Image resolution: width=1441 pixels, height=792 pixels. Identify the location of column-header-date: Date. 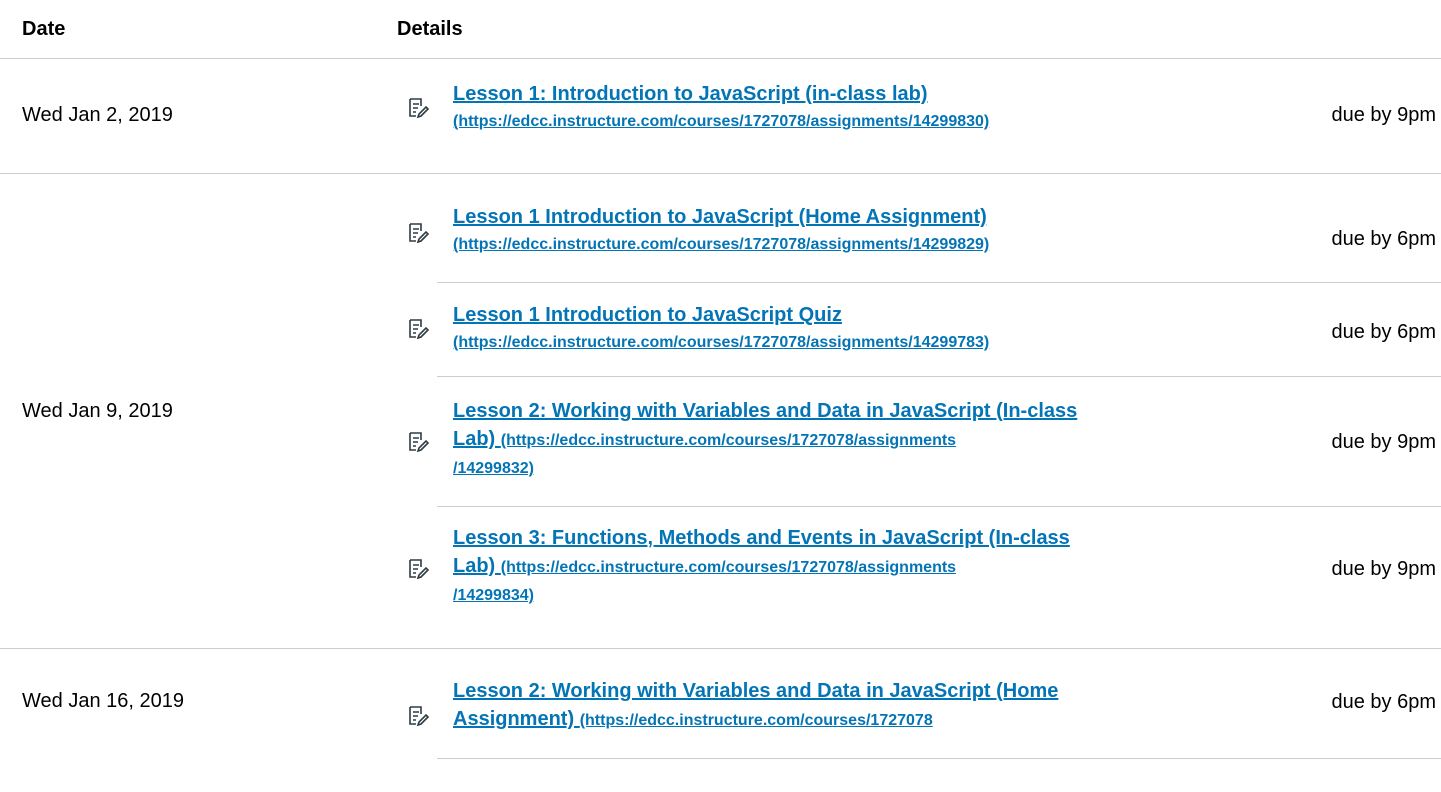
(44, 29).